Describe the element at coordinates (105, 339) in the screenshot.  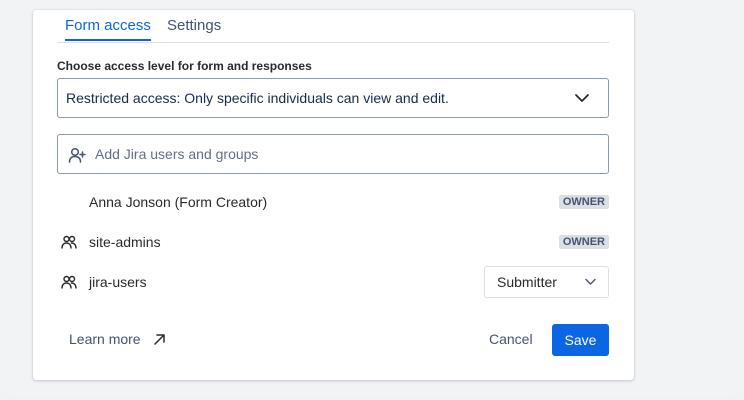
I see `learn-more-label: Learn more` at that location.